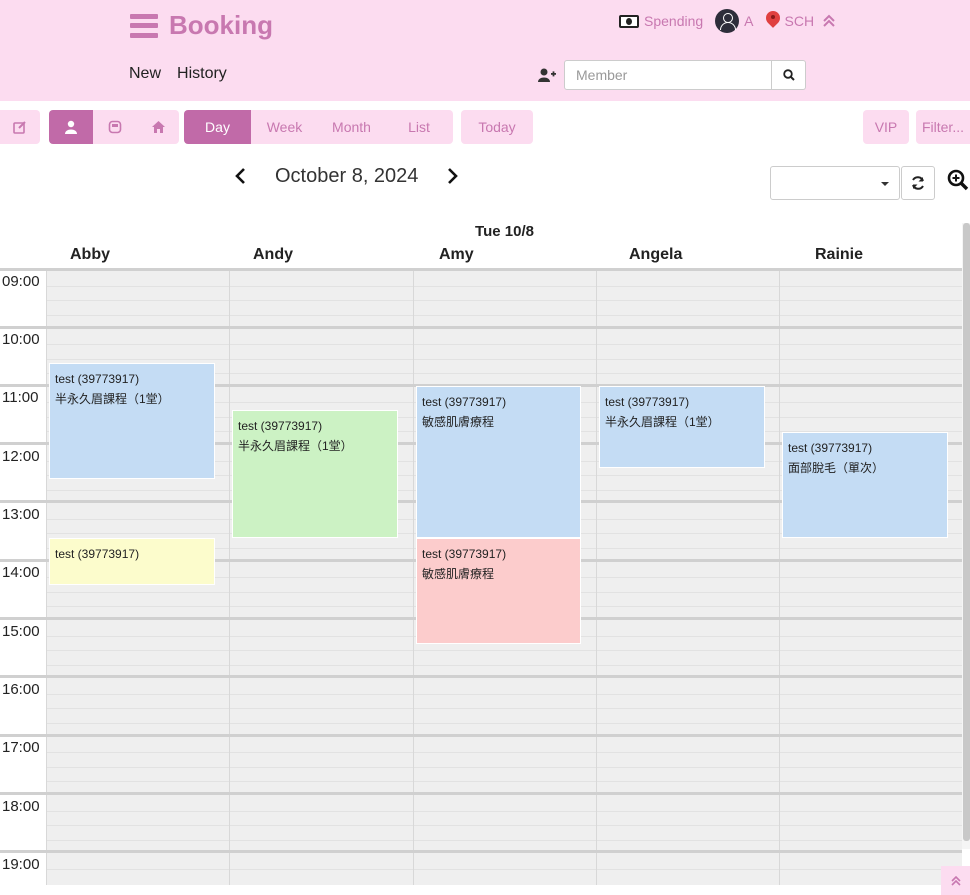 The width and height of the screenshot is (970, 895). I want to click on room-view-button, so click(115, 127).